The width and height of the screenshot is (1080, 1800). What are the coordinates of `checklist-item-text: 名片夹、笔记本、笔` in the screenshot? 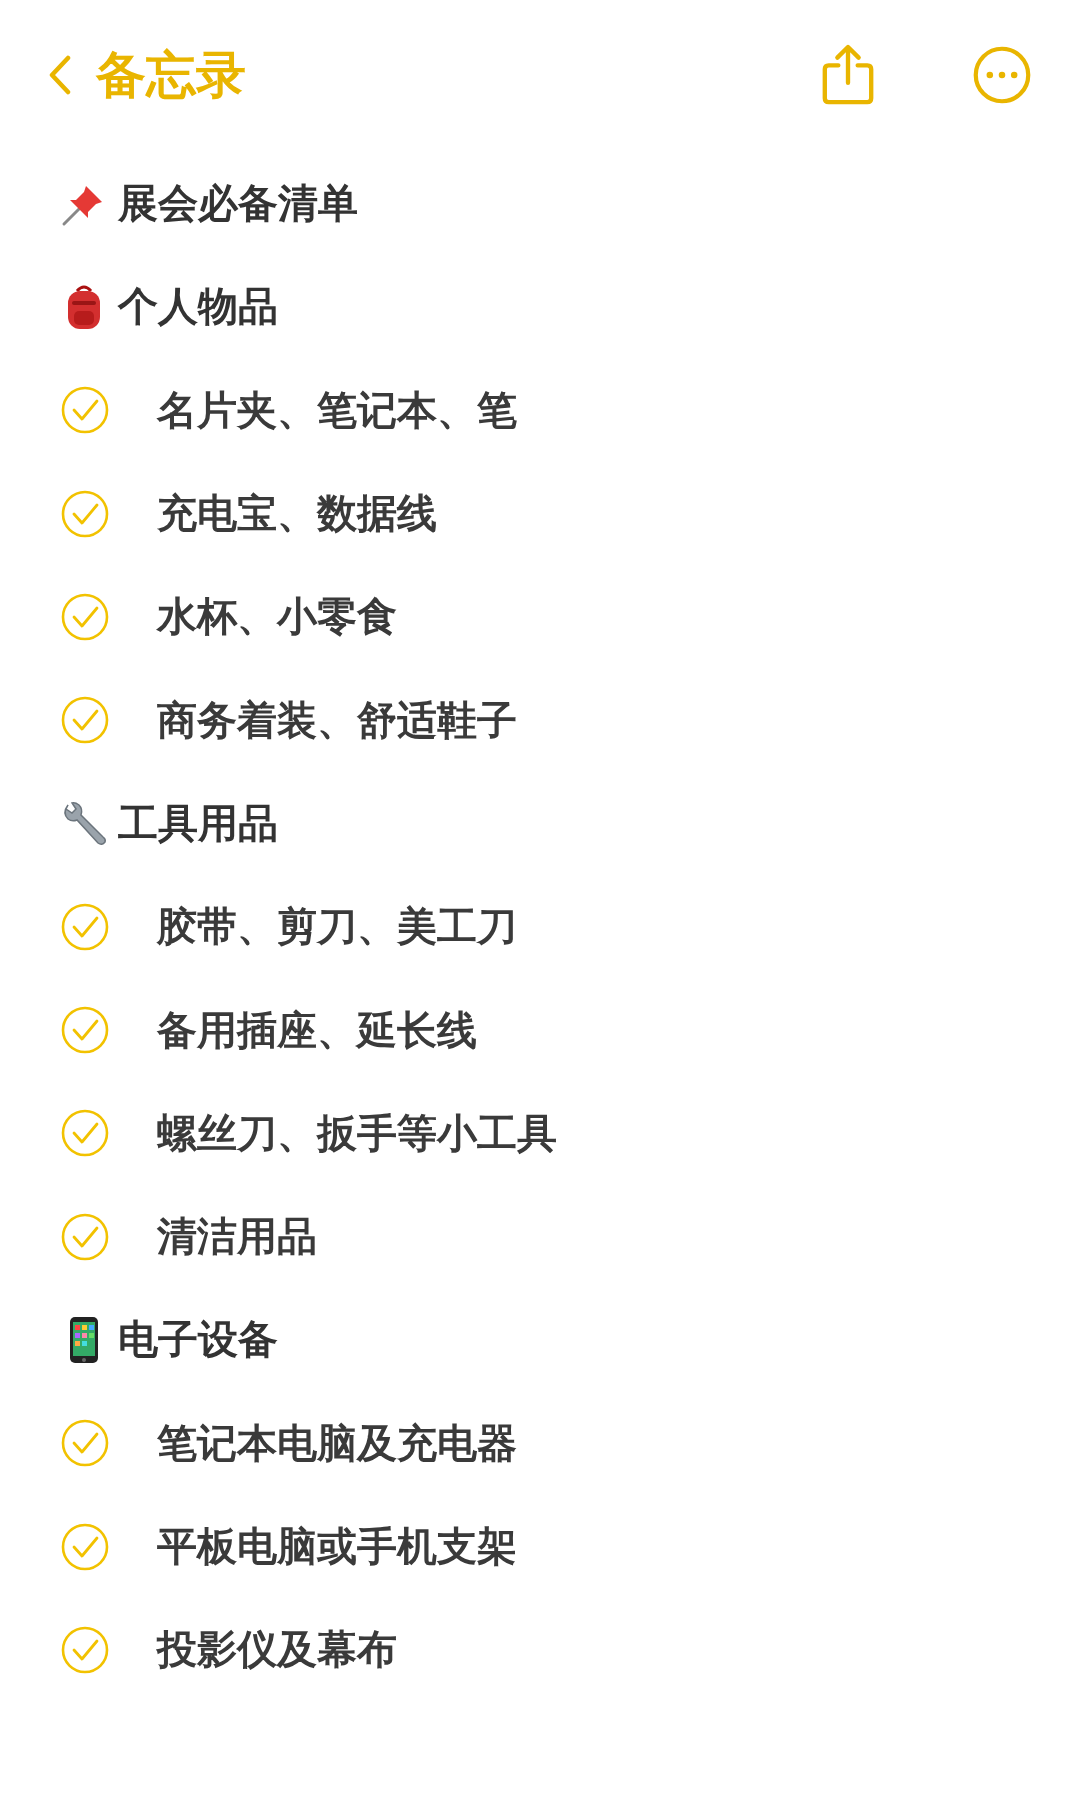 It's located at (337, 410).